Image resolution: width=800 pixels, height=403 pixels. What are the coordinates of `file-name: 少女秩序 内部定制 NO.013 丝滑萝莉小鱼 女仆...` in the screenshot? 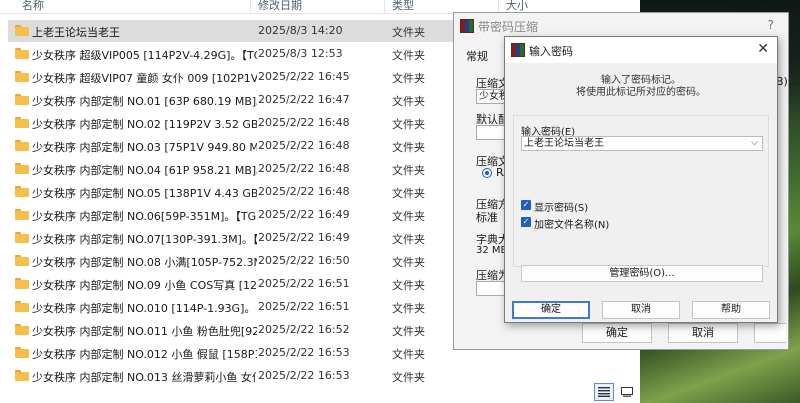 It's located at (144, 377).